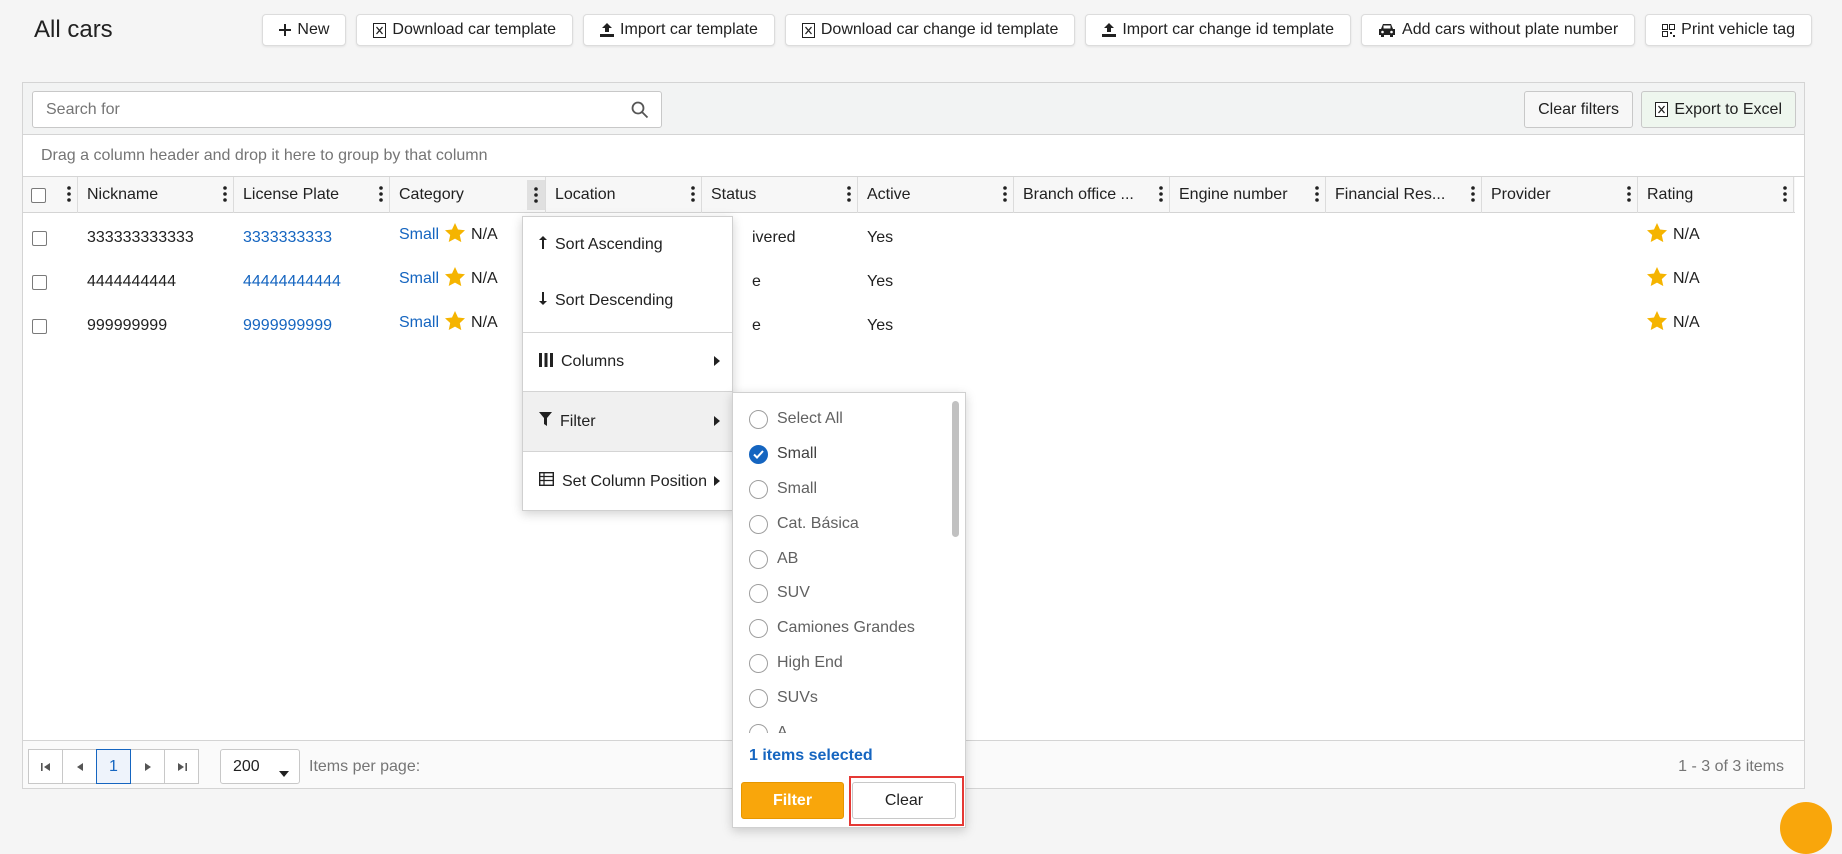 The width and height of the screenshot is (1842, 854). I want to click on cell-license-plate-link: 3333333333, so click(283, 238).